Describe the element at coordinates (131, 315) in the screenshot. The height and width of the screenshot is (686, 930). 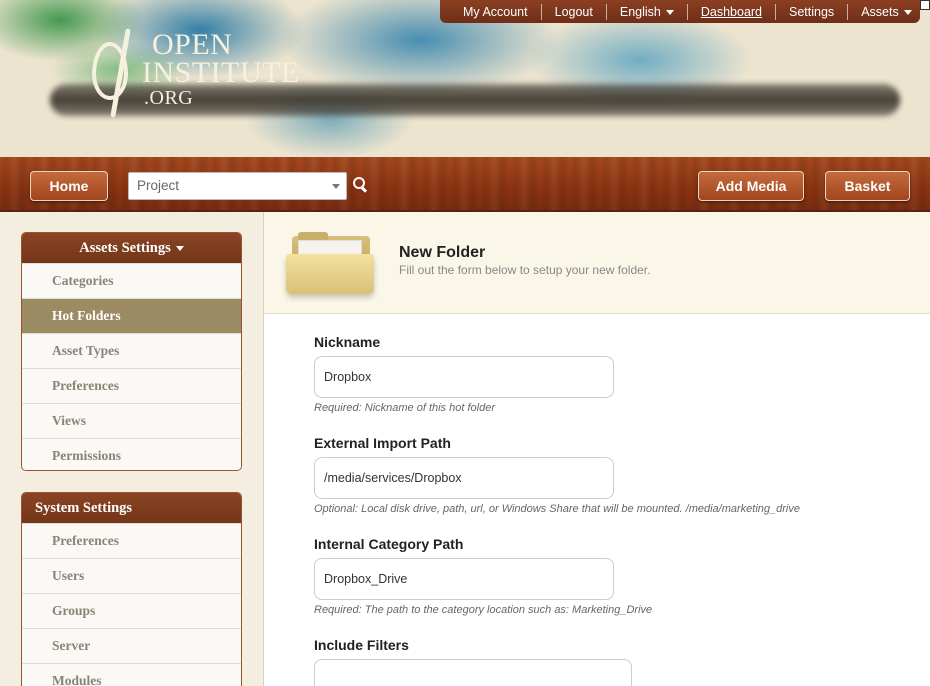
I see `sidebar-item-hot-folders: Hot Folders` at that location.